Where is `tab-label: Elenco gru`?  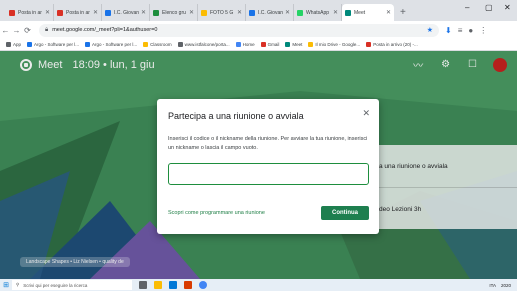
tab-label: Elenco gru is located at coordinates (174, 12).